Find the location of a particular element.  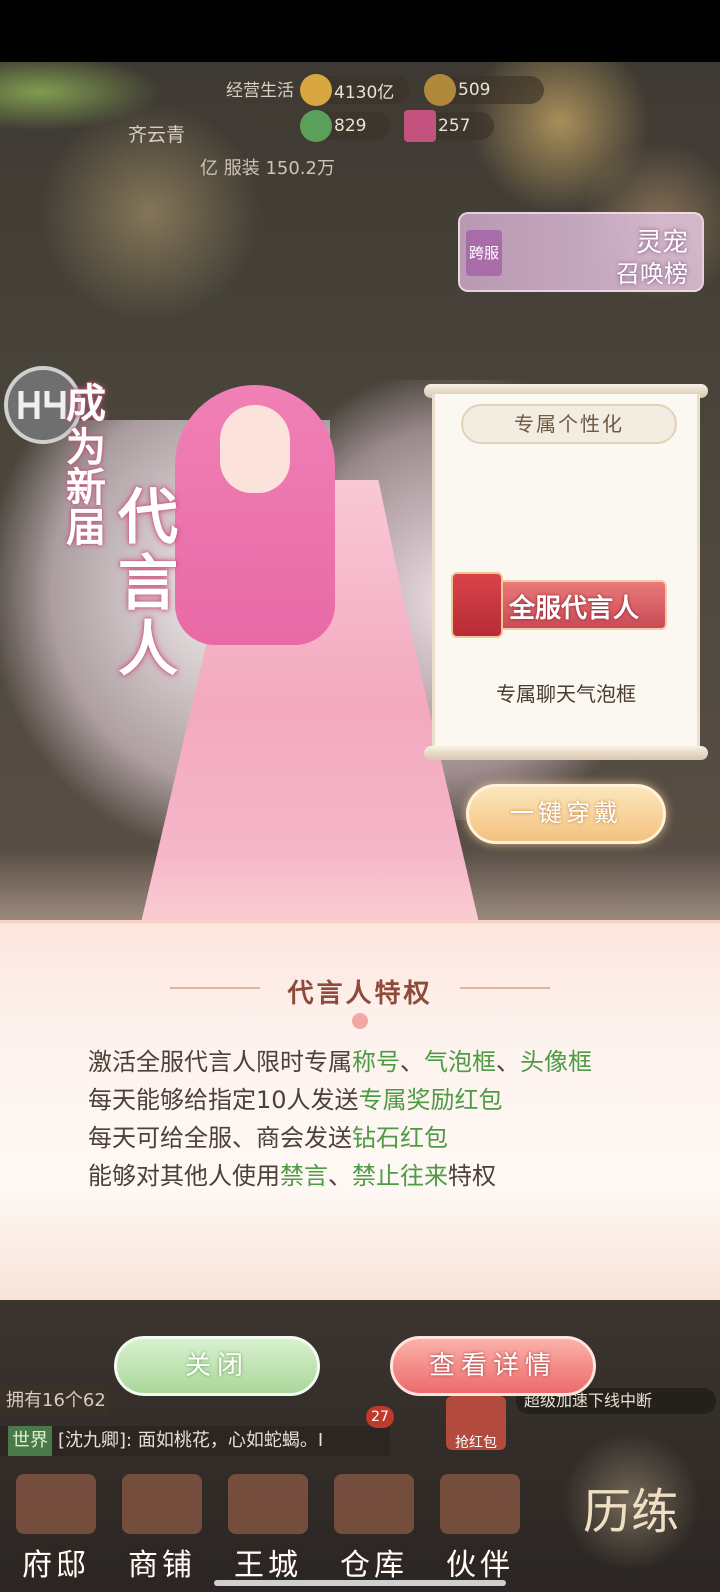

practice-label: 历练 is located at coordinates (630, 1512).